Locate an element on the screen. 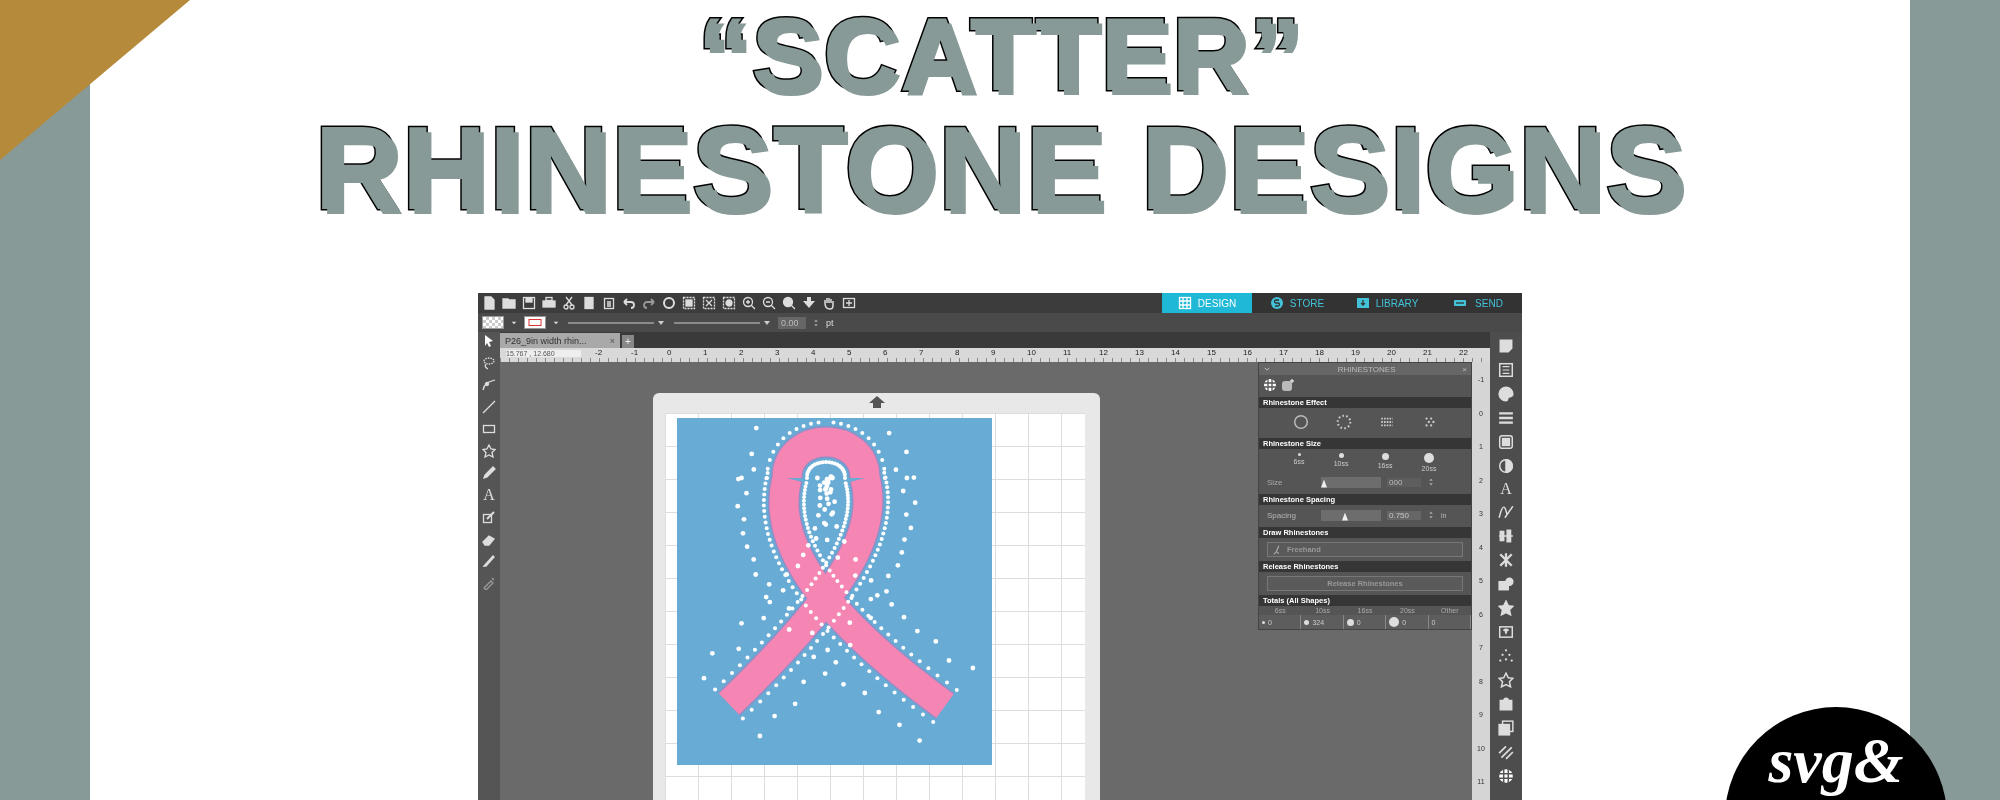 Image resolution: width=2000 pixels, height=800 pixels. close-button: × is located at coordinates (1464, 369).